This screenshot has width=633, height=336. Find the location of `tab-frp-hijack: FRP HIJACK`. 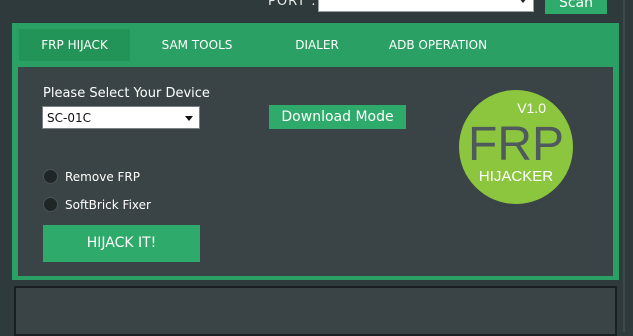

tab-frp-hijack: FRP HIJACK is located at coordinates (74, 45).